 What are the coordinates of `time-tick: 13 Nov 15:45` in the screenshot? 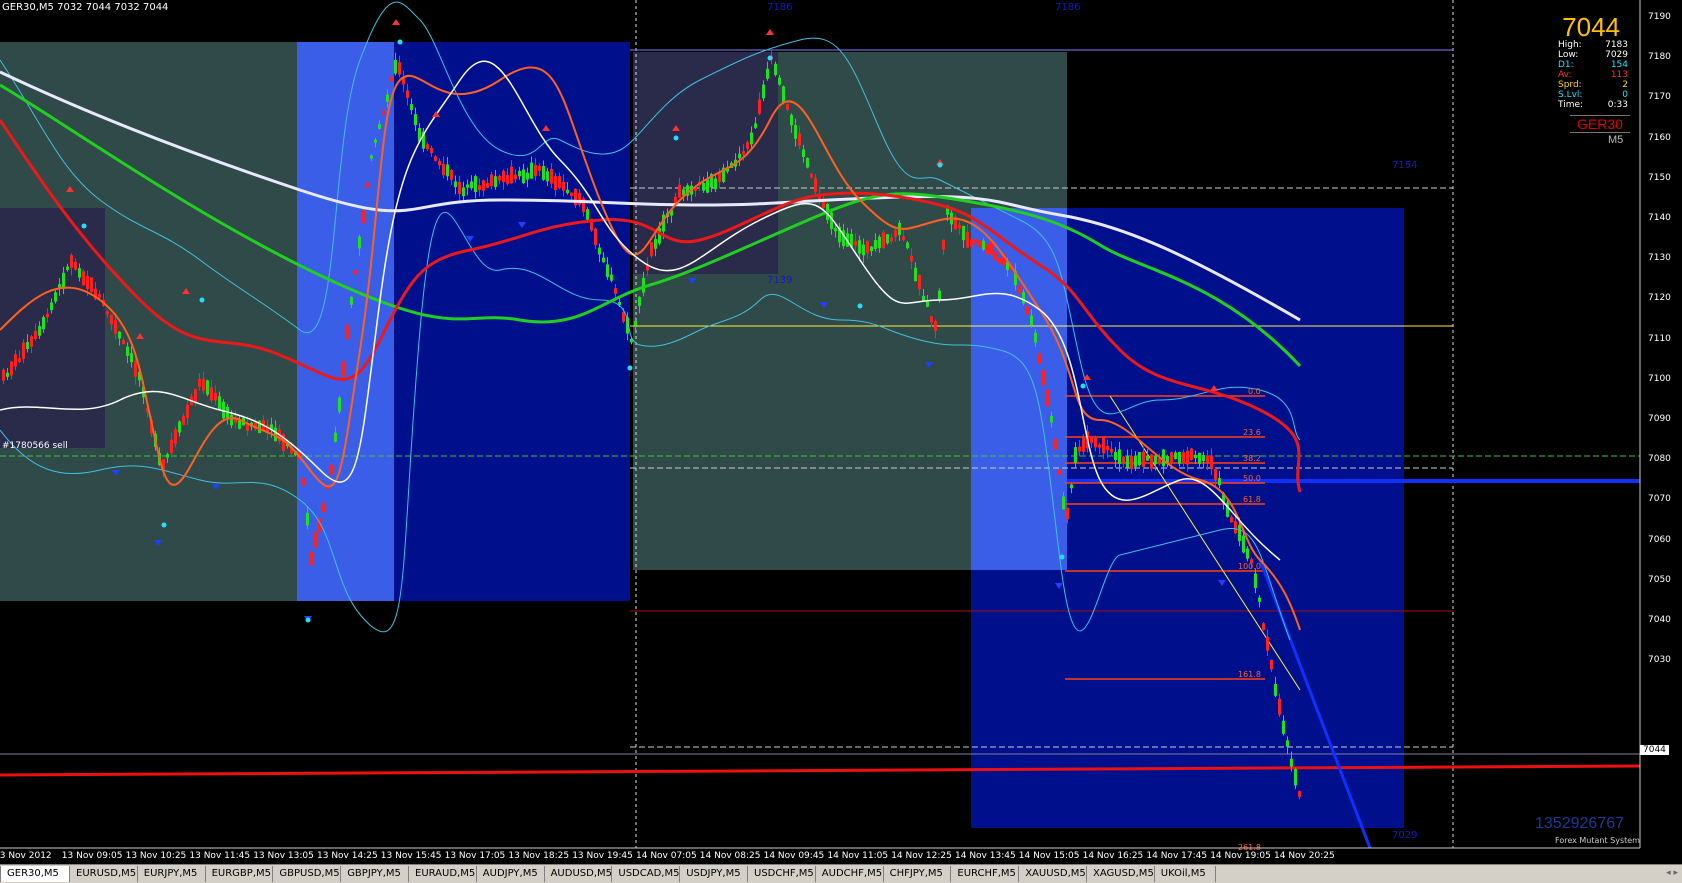 It's located at (411, 856).